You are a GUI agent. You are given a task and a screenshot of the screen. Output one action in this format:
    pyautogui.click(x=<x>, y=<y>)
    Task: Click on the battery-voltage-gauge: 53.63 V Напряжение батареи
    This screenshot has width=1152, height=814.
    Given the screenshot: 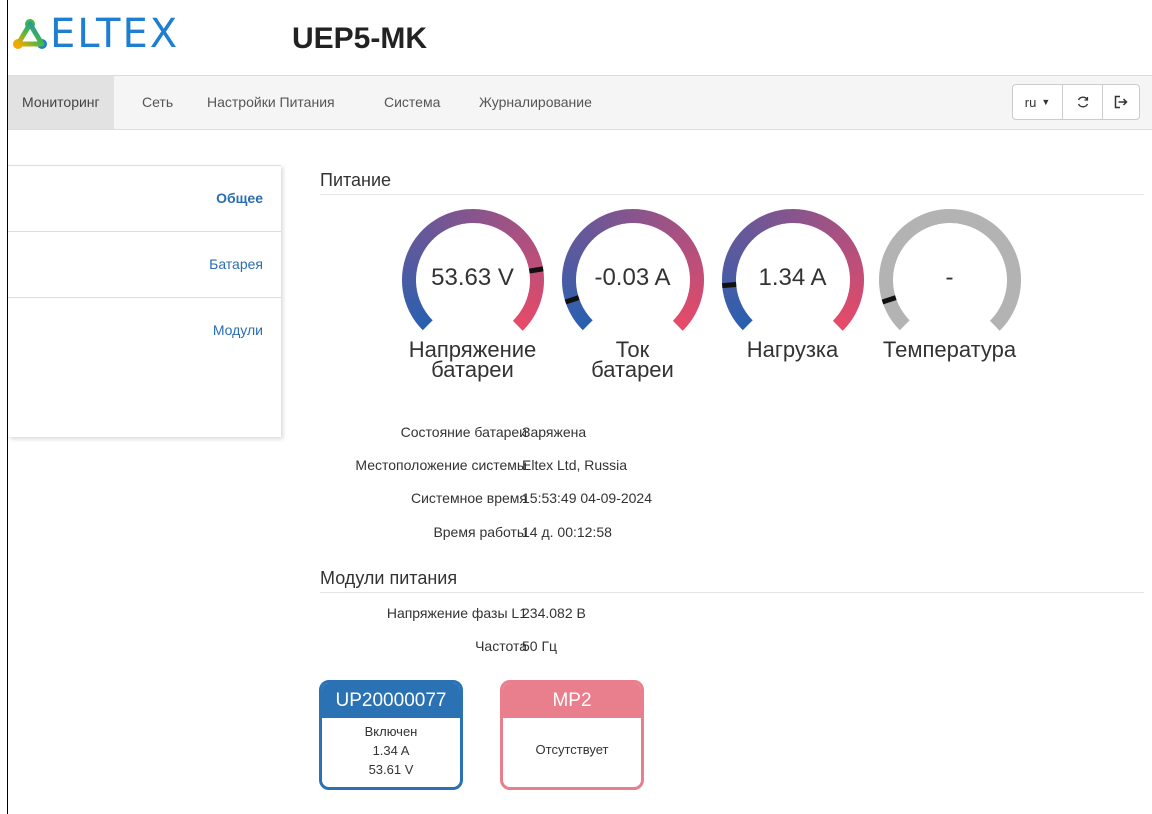 What is the action you would take?
    pyautogui.click(x=475, y=294)
    